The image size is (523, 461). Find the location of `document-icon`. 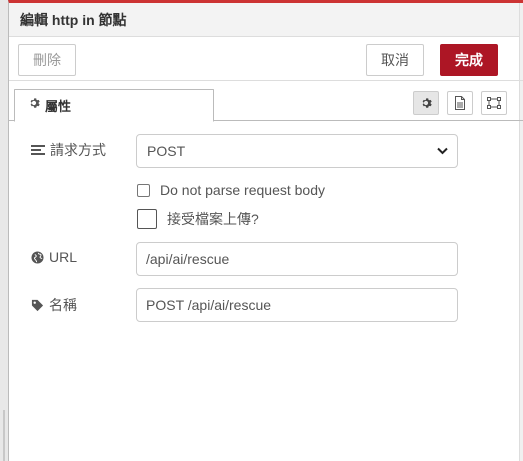

document-icon is located at coordinates (460, 103).